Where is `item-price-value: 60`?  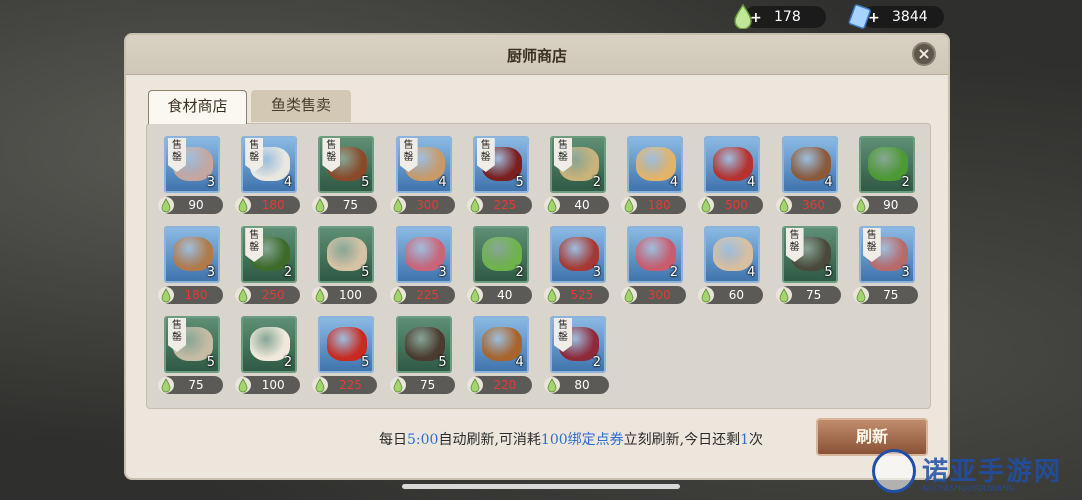
item-price-value: 60 is located at coordinates (736, 295).